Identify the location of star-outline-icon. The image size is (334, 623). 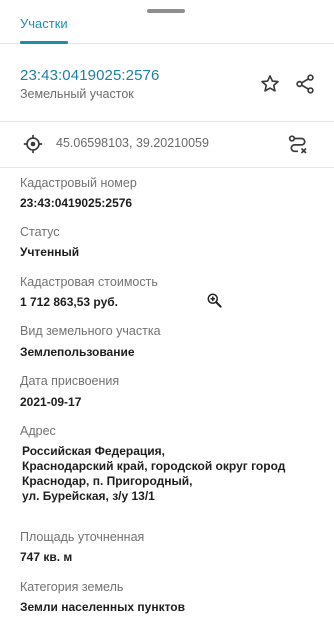
(270, 83).